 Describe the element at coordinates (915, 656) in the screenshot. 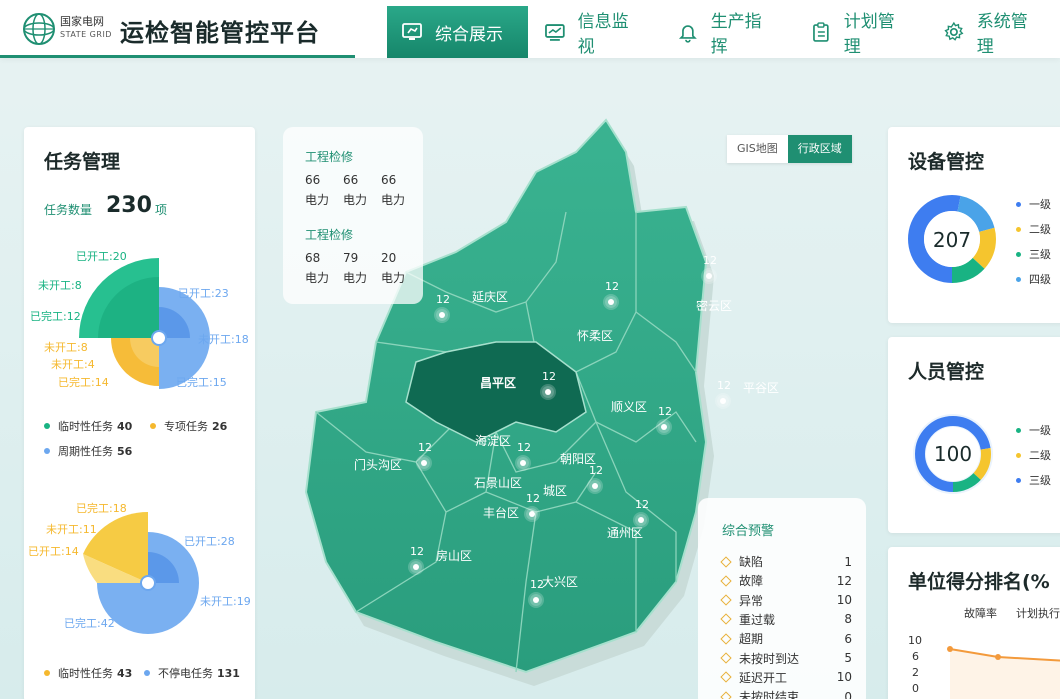

I see `y-tick: 6` at that location.